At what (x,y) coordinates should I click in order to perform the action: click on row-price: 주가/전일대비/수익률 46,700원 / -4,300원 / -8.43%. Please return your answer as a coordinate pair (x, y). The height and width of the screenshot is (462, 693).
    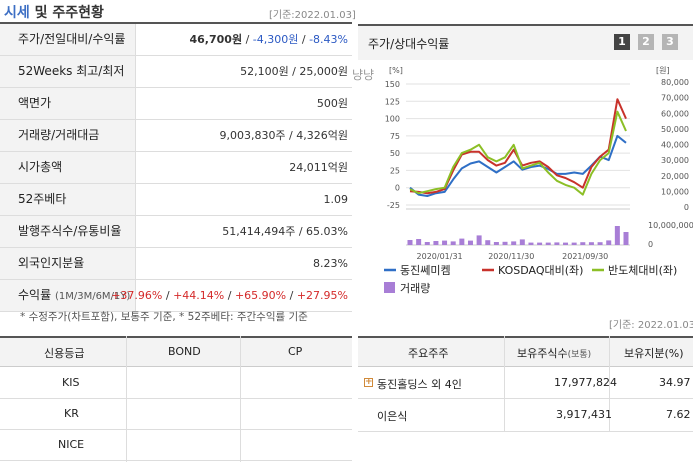
    Looking at the image, I should click on (176, 40).